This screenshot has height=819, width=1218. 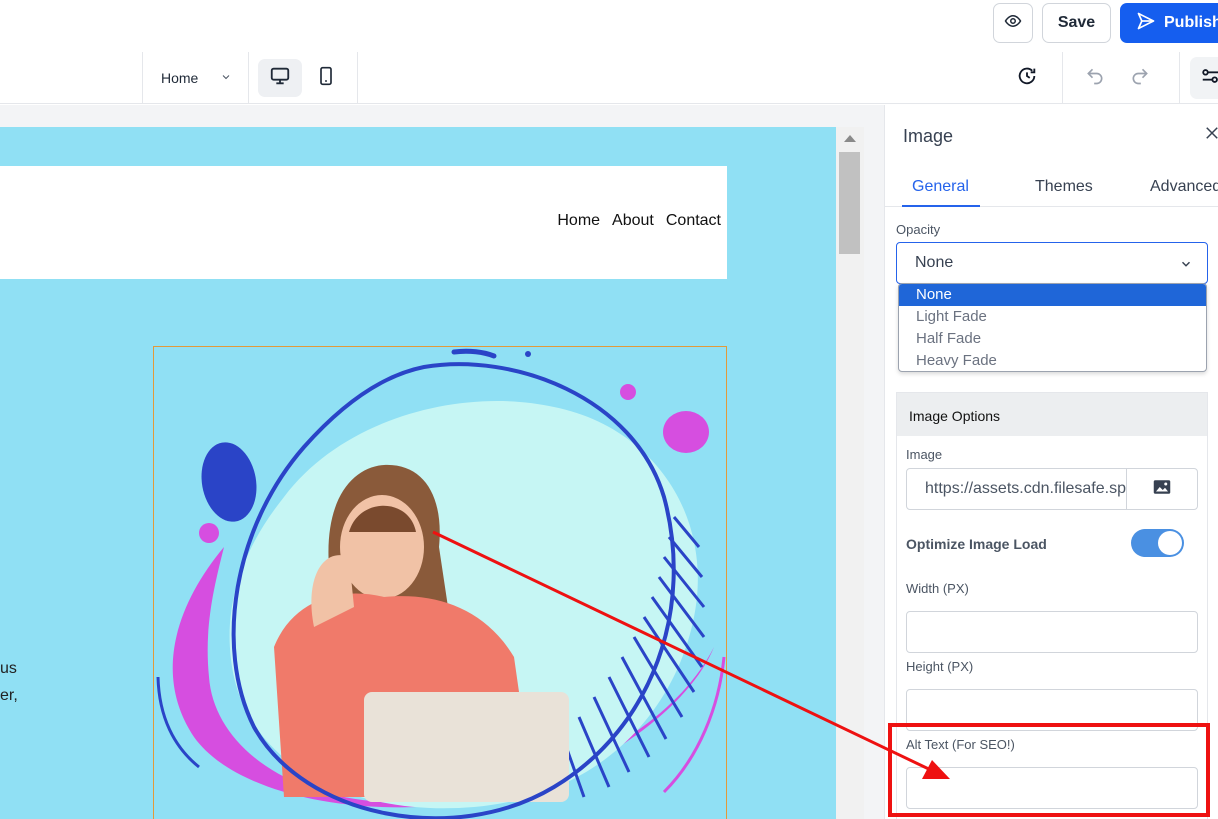 I want to click on preview-button, so click(x=1013, y=23).